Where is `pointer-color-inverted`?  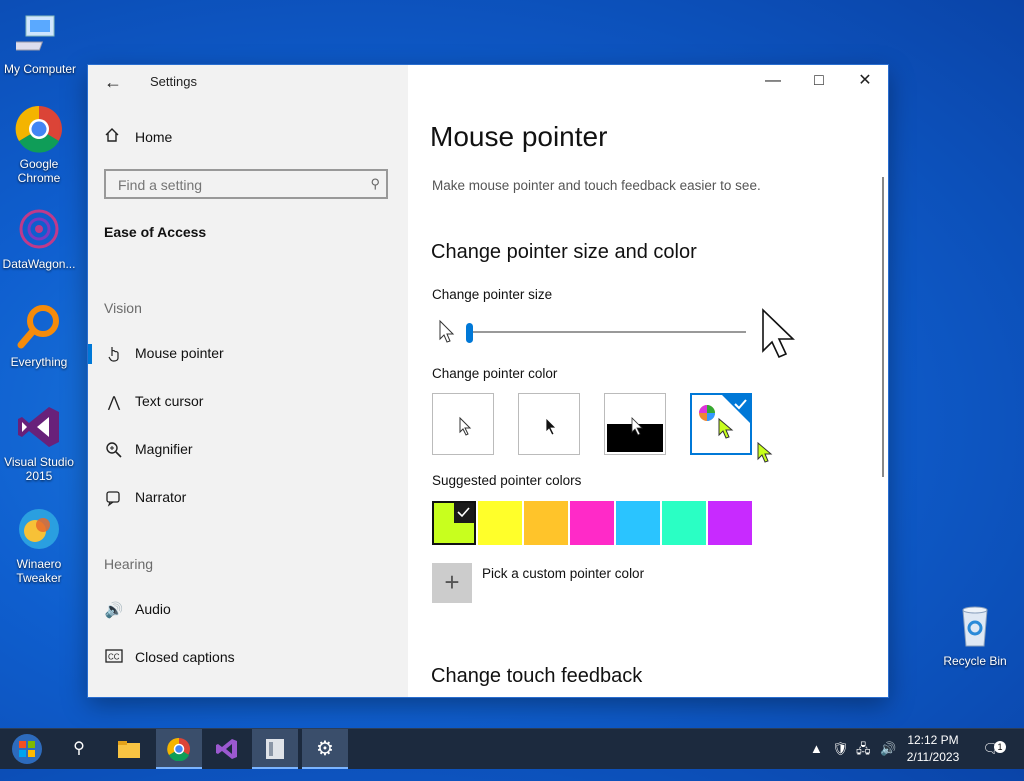
pointer-color-inverted is located at coordinates (635, 424).